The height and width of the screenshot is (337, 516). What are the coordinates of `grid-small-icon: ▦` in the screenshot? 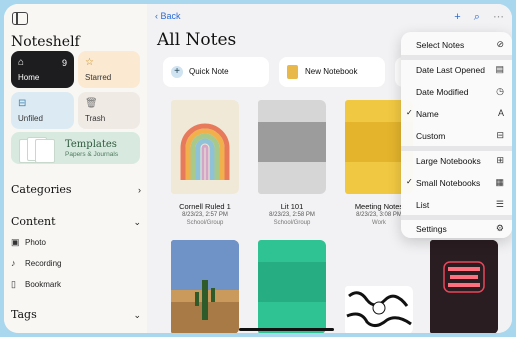 It's located at (499, 182).